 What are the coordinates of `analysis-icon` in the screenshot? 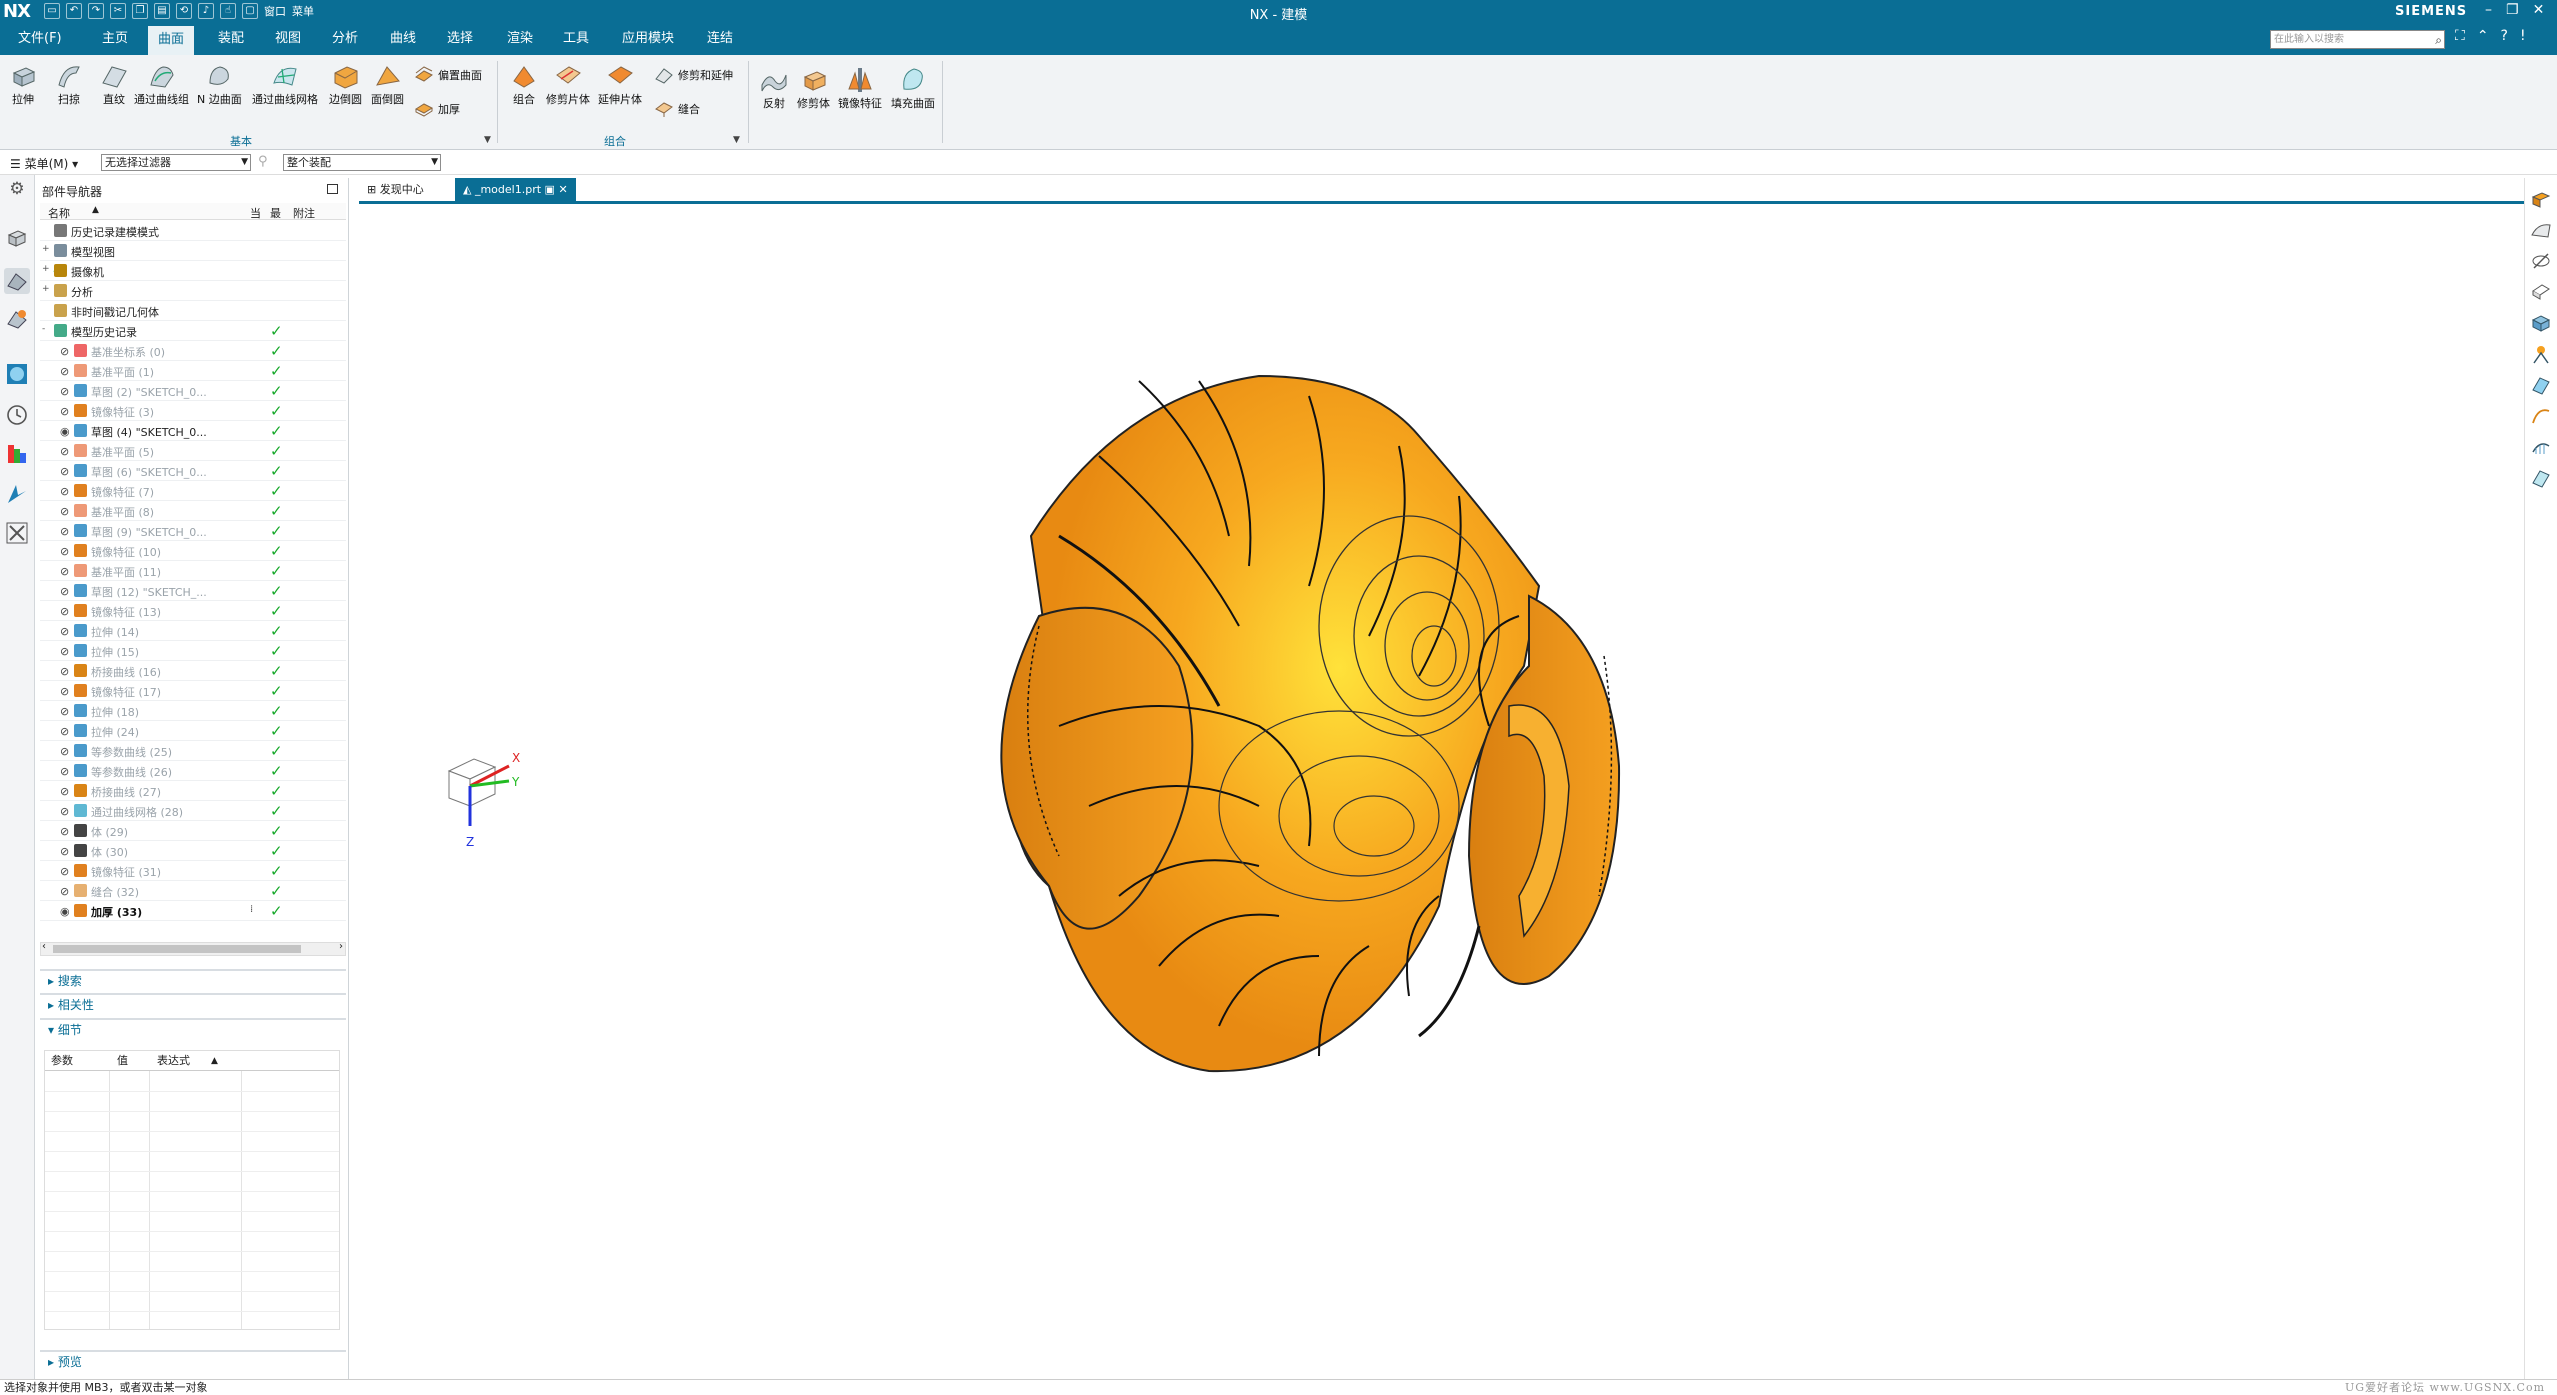 It's located at (2541, 354).